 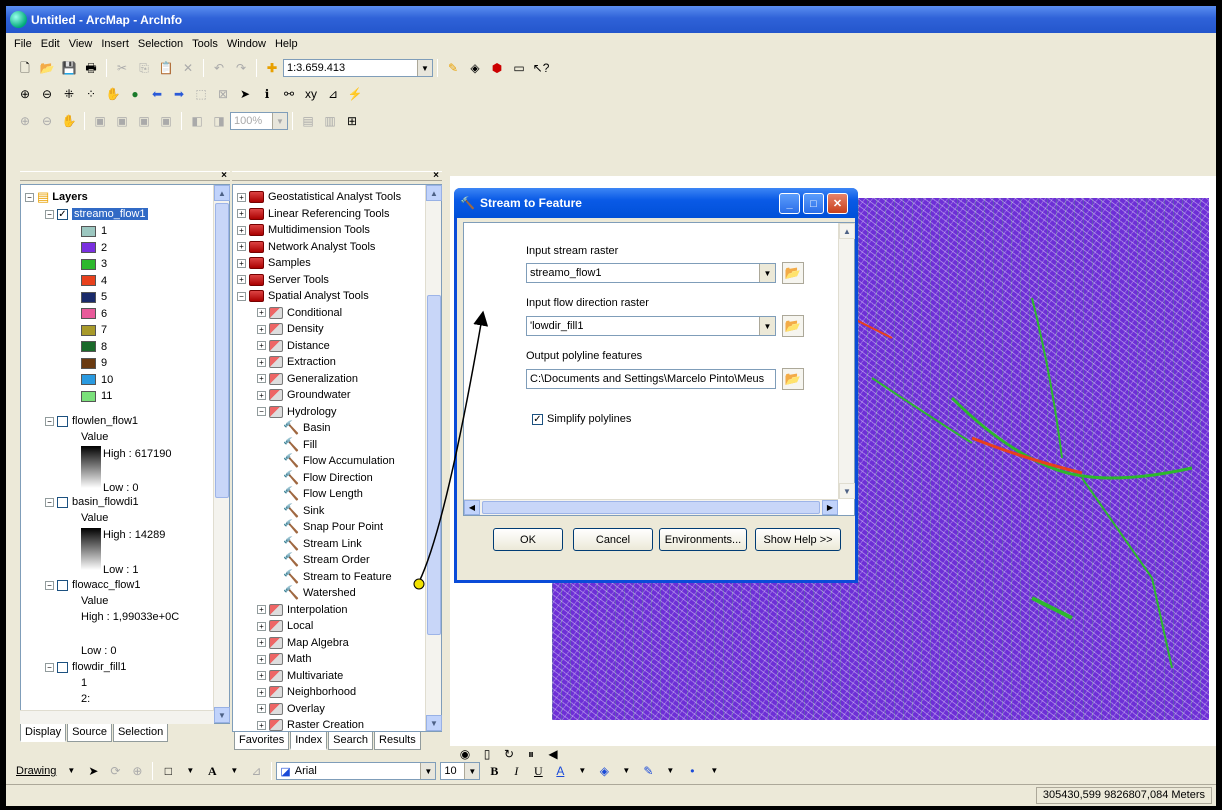 I want to click on close-icon: ✕, so click(x=837, y=203).